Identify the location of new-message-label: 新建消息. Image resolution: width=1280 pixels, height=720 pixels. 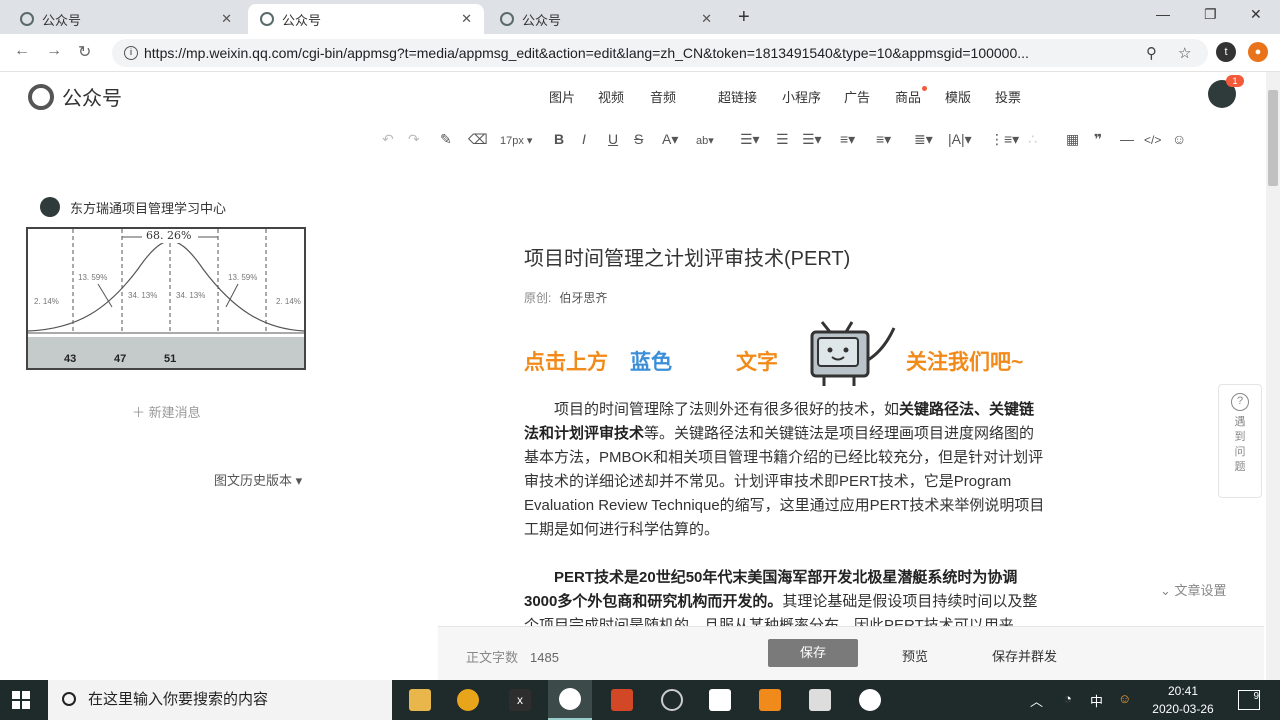
(174, 412).